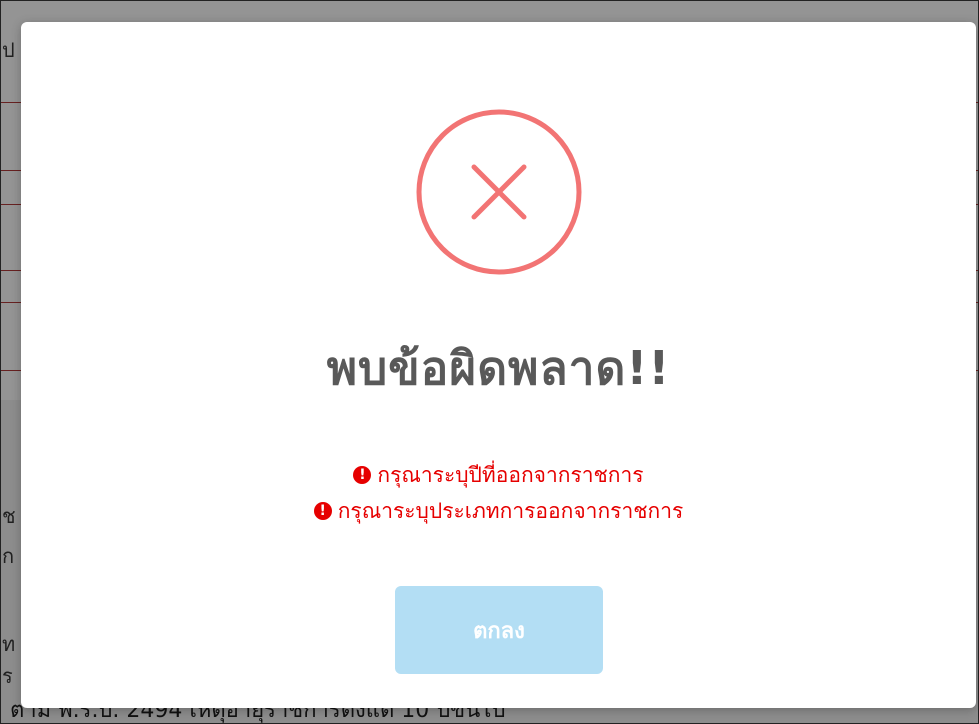 This screenshot has height=724, width=979. I want to click on error-message: ! กรุณาระบุประเภทการออกจากราชการ, so click(498, 511).